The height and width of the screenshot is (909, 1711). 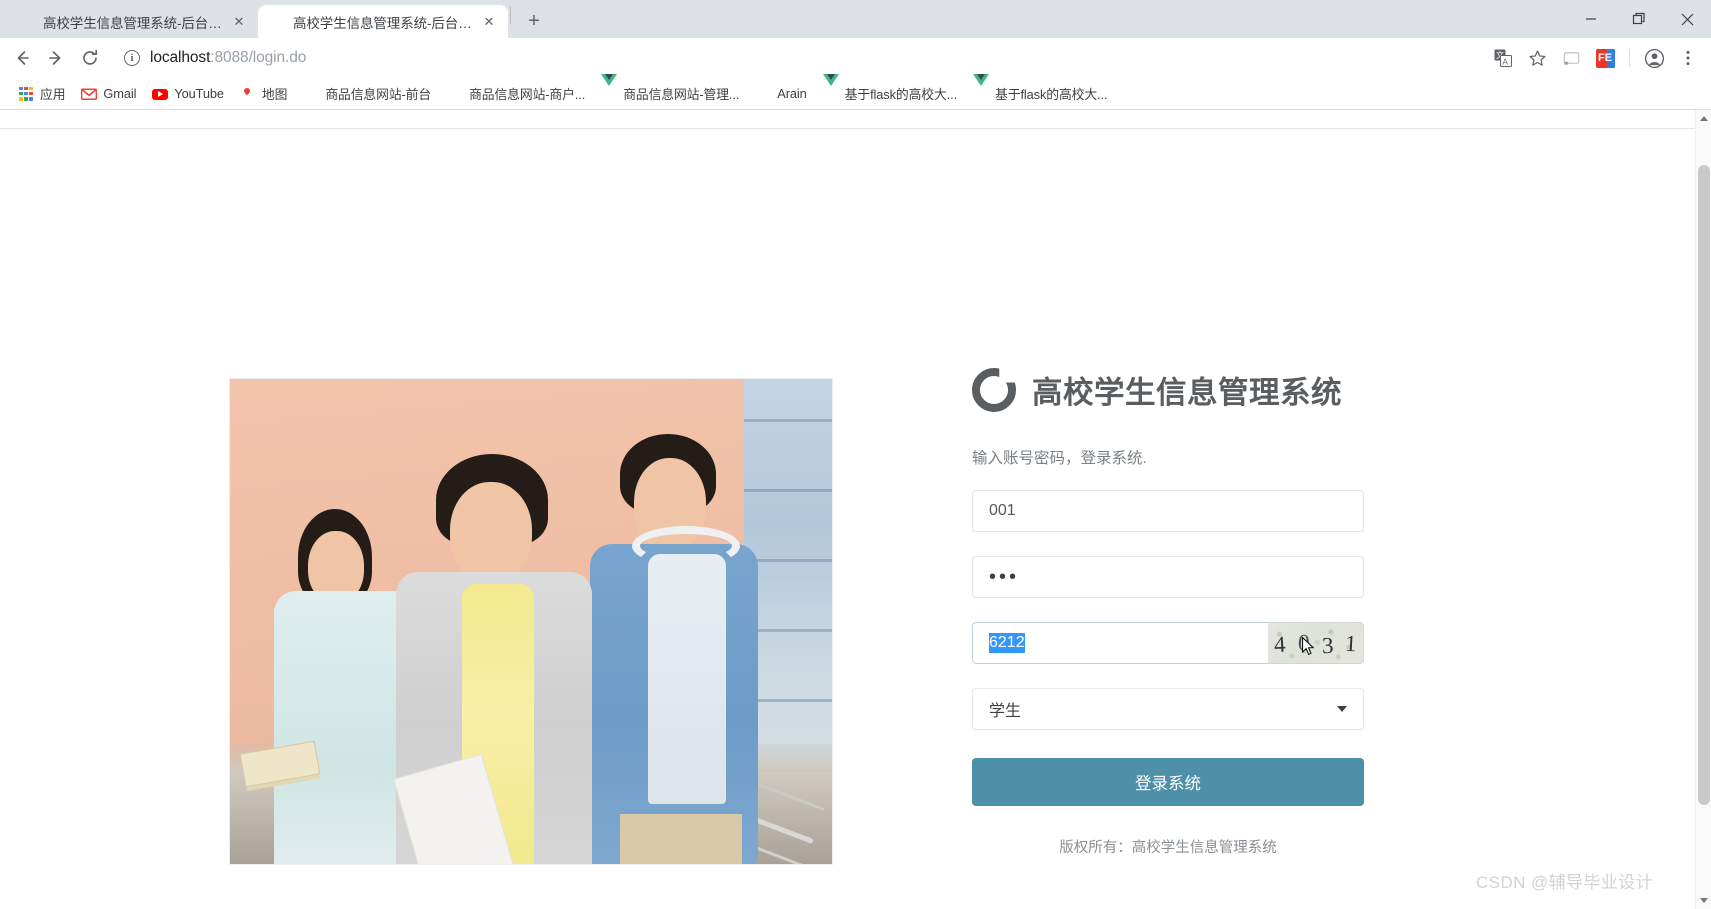 What do you see at coordinates (53, 94) in the screenshot?
I see `bookmark-label: 应用` at bounding box center [53, 94].